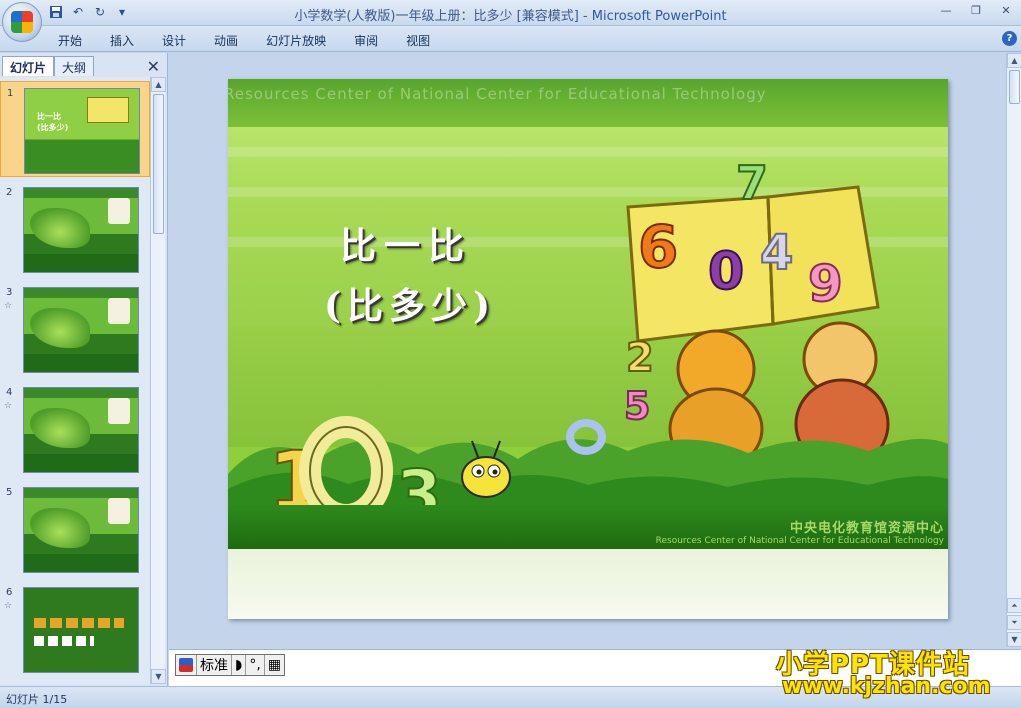 The height and width of the screenshot is (708, 1021). I want to click on window-controls: — ❐ ✕, so click(976, 10).